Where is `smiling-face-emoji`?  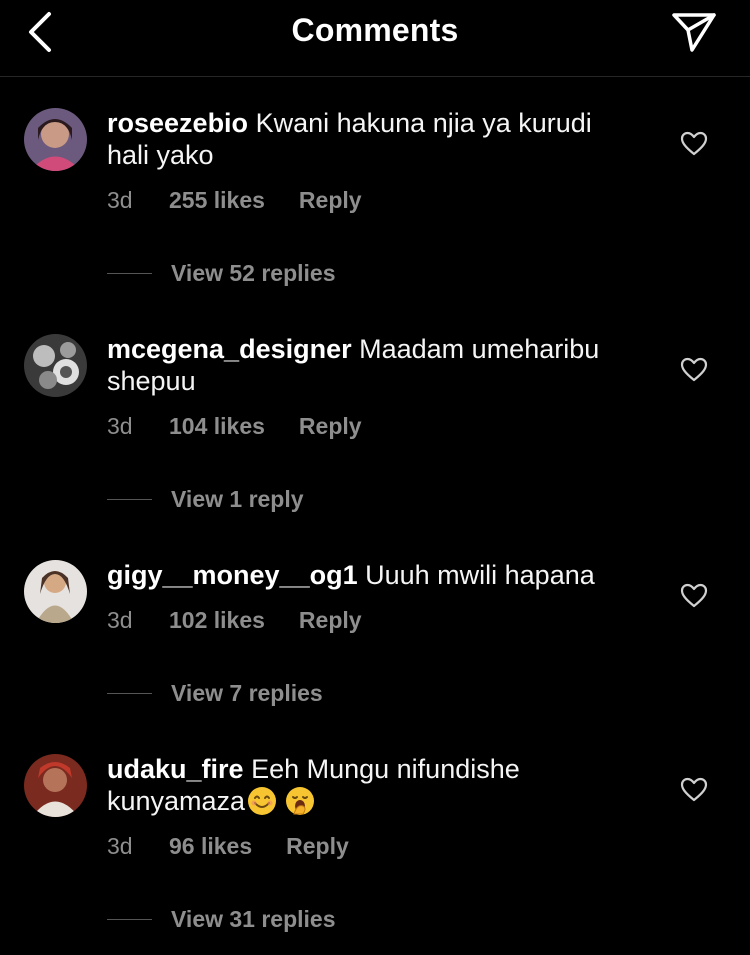
smiling-face-emoji is located at coordinates (262, 801).